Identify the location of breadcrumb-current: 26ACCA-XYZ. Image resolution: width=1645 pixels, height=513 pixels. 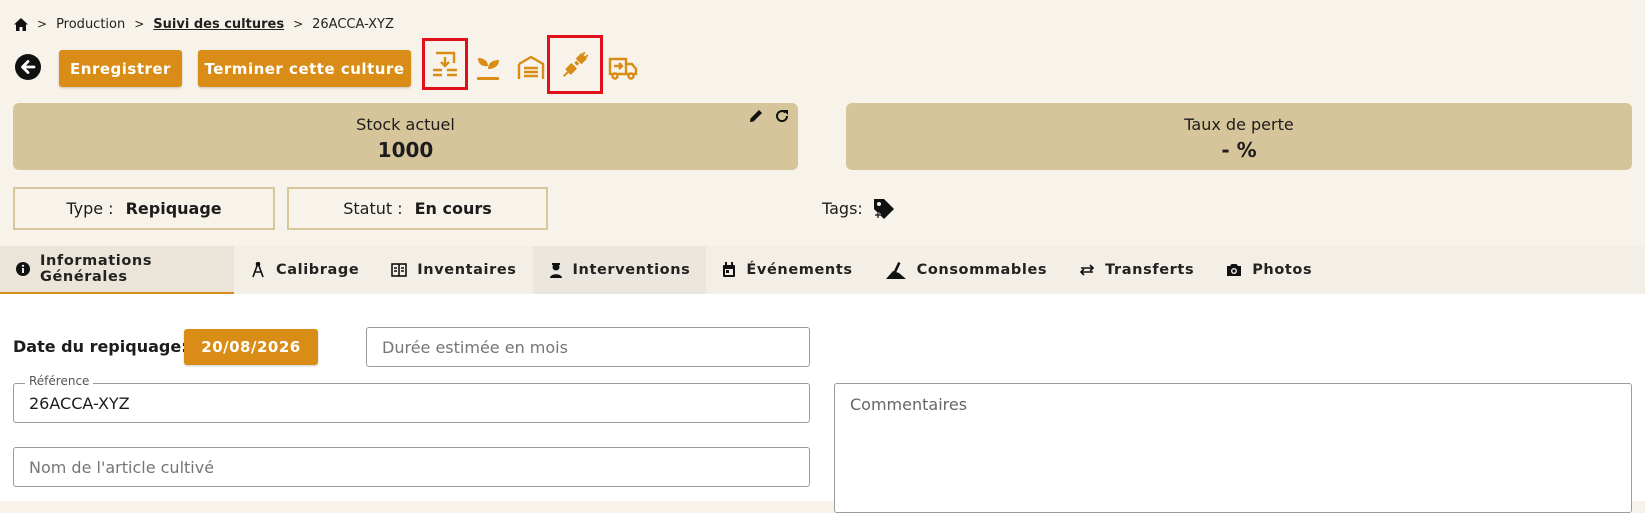
(353, 24).